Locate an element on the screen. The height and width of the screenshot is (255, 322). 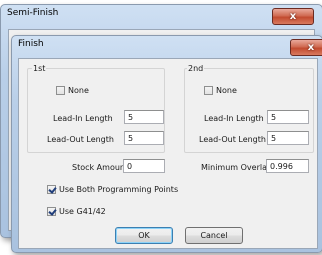
use-g41-box is located at coordinates (51, 211).